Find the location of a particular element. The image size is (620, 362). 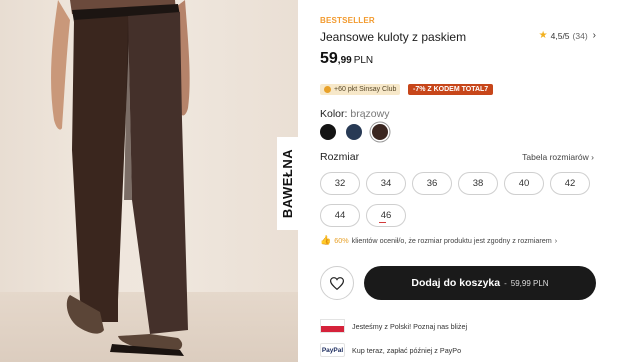

poland-flag-icon is located at coordinates (332, 326).